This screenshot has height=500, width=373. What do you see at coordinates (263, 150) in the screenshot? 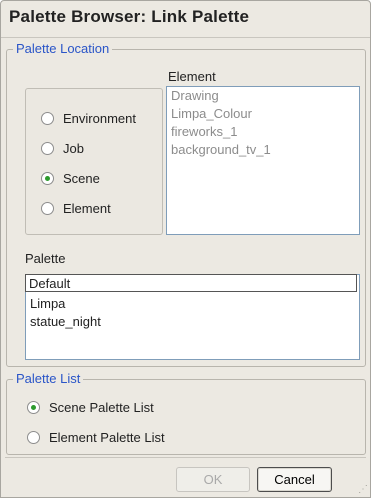
I see `list-item: background_tv_1` at bounding box center [263, 150].